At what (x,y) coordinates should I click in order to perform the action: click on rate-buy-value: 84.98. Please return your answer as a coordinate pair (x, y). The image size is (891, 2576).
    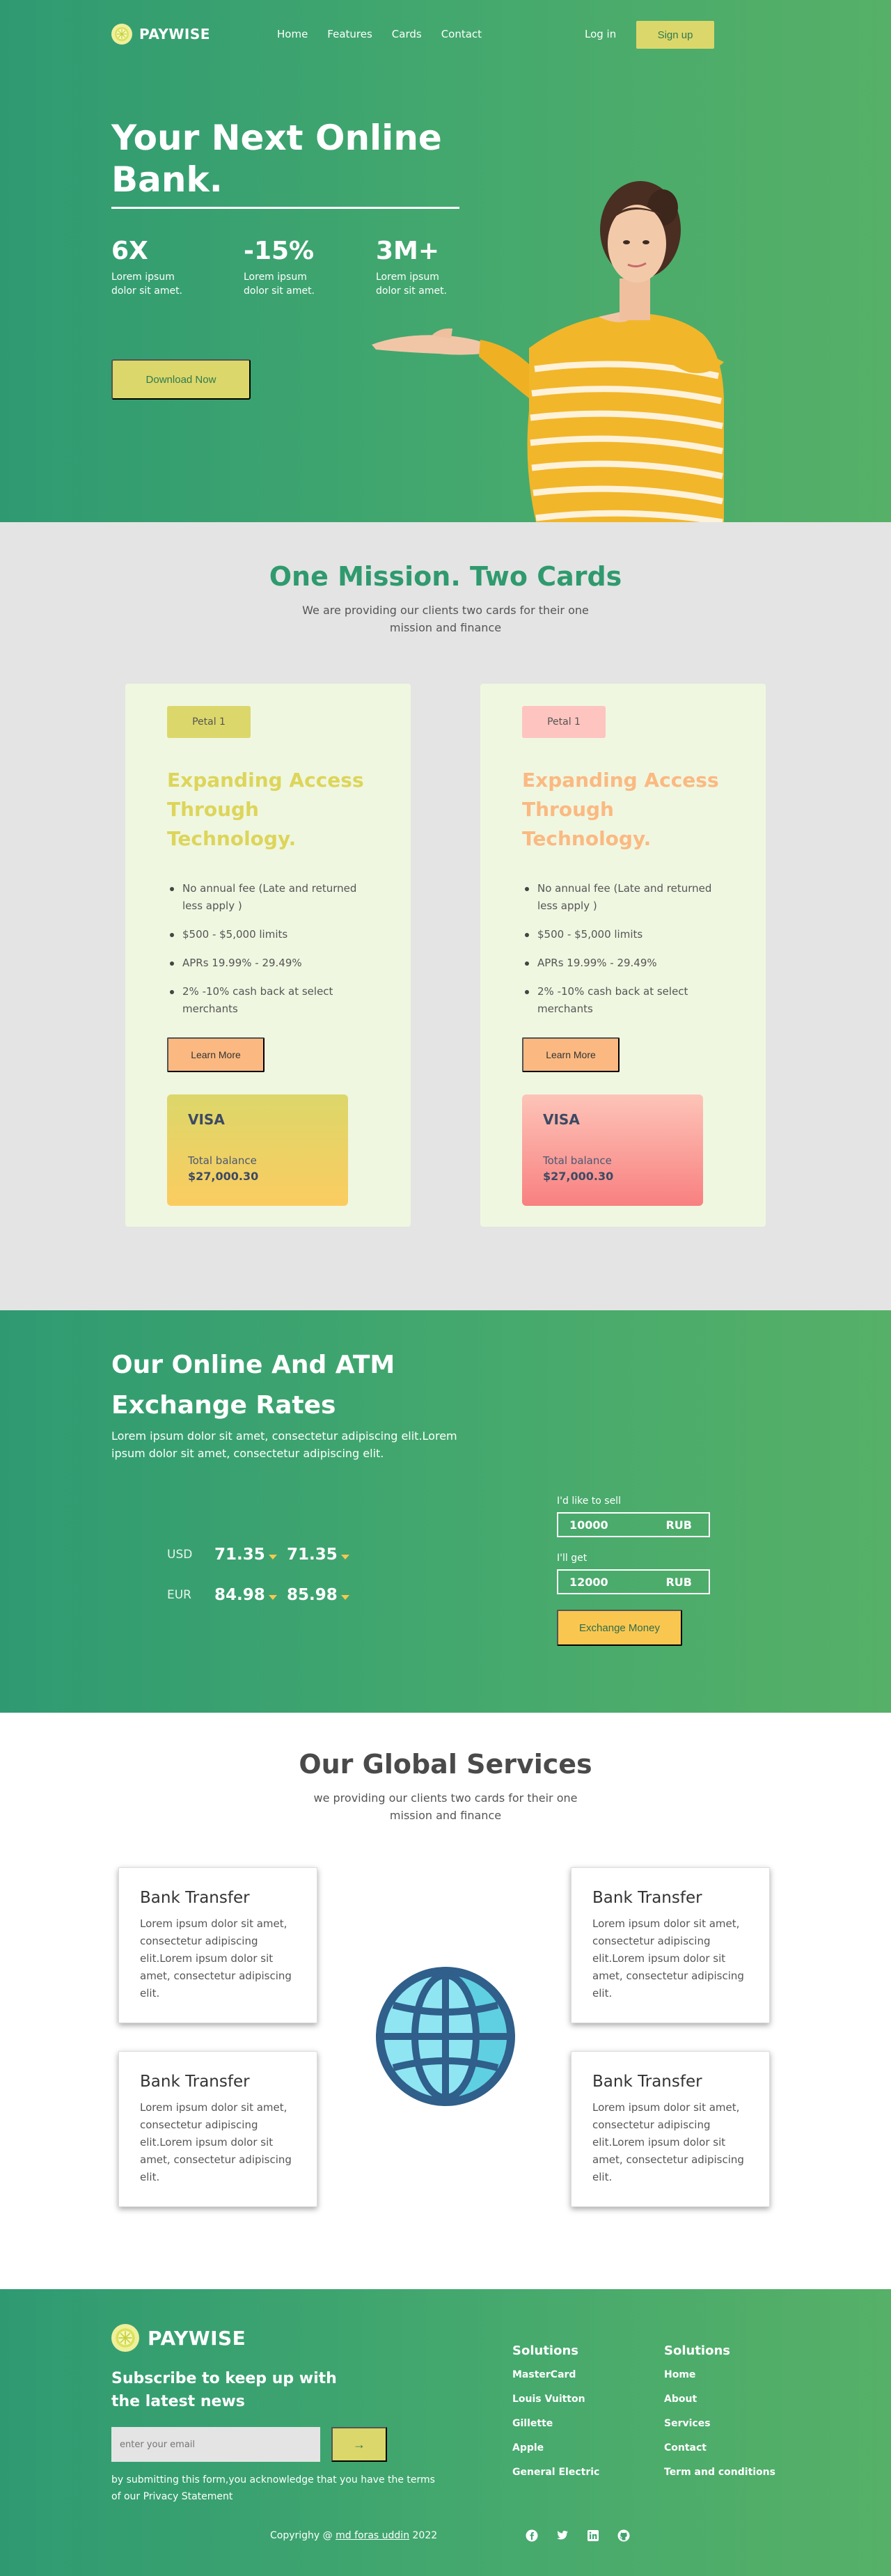
    Looking at the image, I should click on (239, 1595).